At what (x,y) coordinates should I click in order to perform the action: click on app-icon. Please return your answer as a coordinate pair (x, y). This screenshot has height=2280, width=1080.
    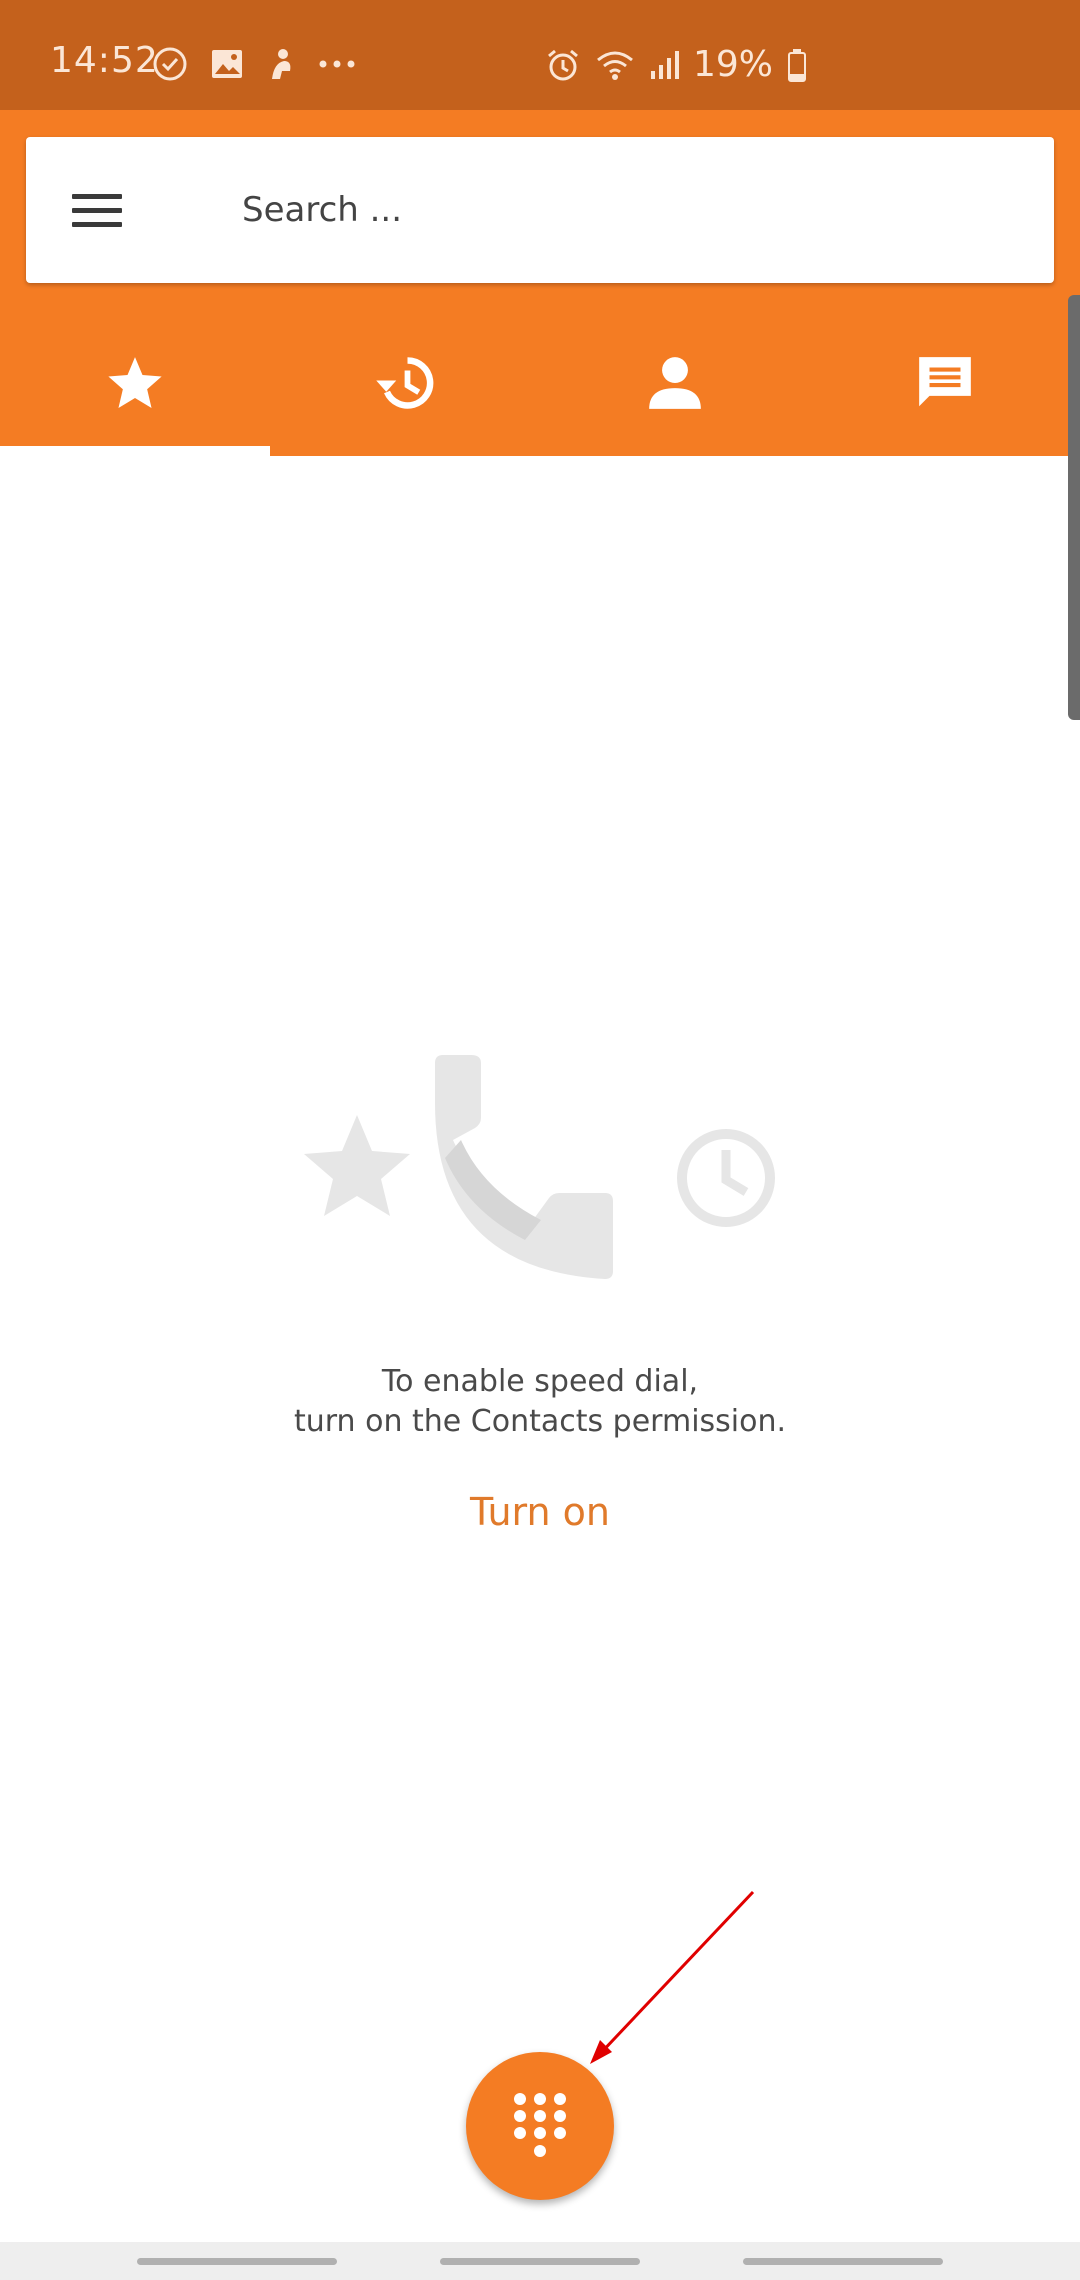
    Looking at the image, I should click on (281, 64).